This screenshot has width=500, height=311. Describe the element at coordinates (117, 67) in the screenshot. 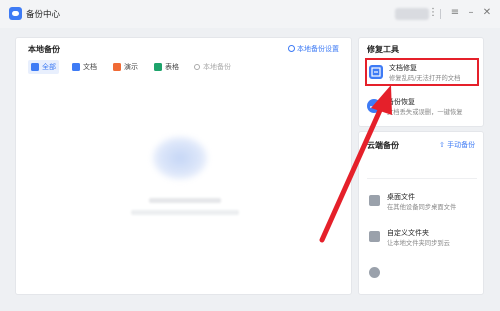

I see `presentation-icon` at that location.